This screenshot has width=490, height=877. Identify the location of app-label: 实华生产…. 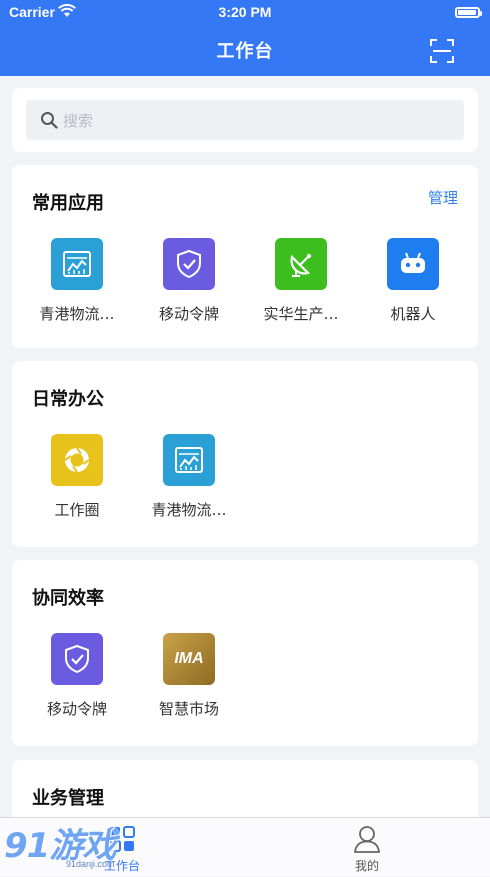
(301, 314).